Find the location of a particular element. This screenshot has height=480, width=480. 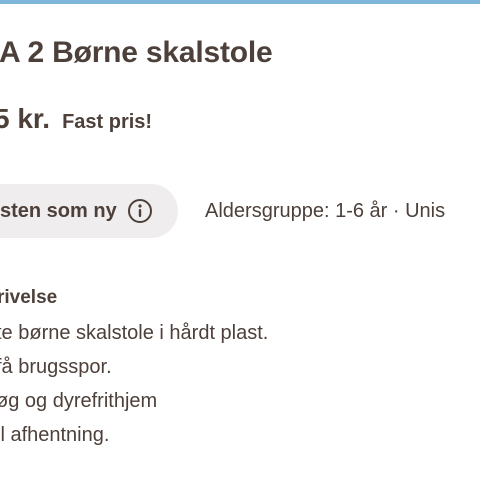

top-accent-bar is located at coordinates (240, 2).